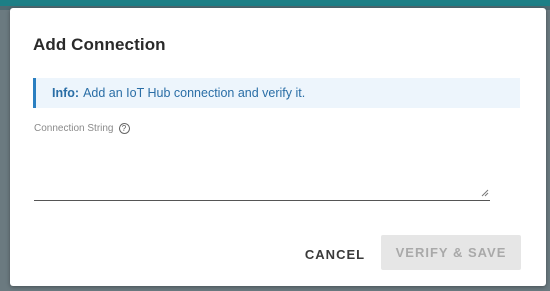 This screenshot has width=550, height=291. What do you see at coordinates (194, 93) in the screenshot?
I see `info-text: Add an IoT Hub connection and verify it.` at bounding box center [194, 93].